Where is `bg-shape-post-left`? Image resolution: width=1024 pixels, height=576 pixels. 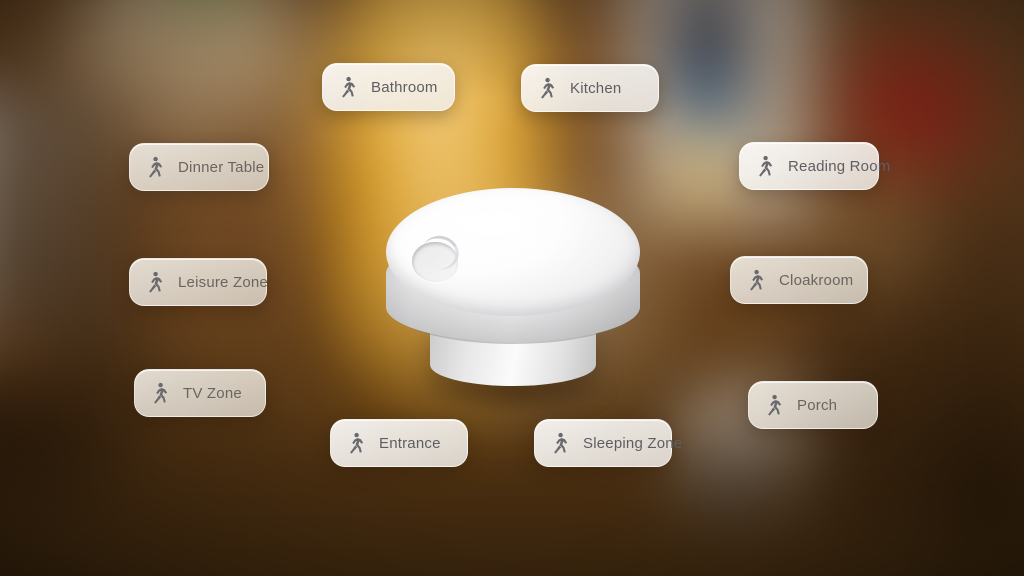 bg-shape-post-left is located at coordinates (300, 145).